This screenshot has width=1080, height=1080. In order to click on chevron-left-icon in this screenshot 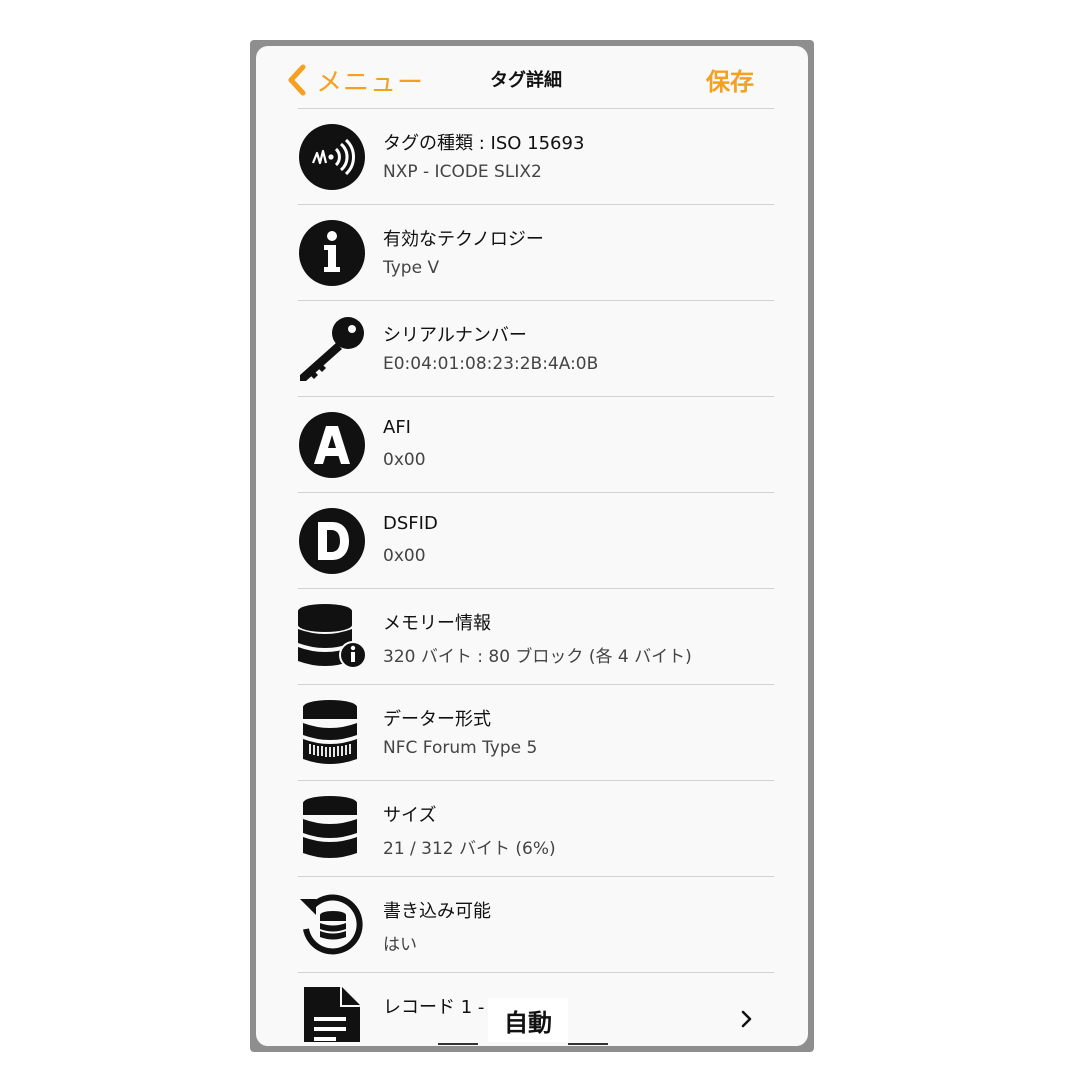, I will do `click(297, 80)`.